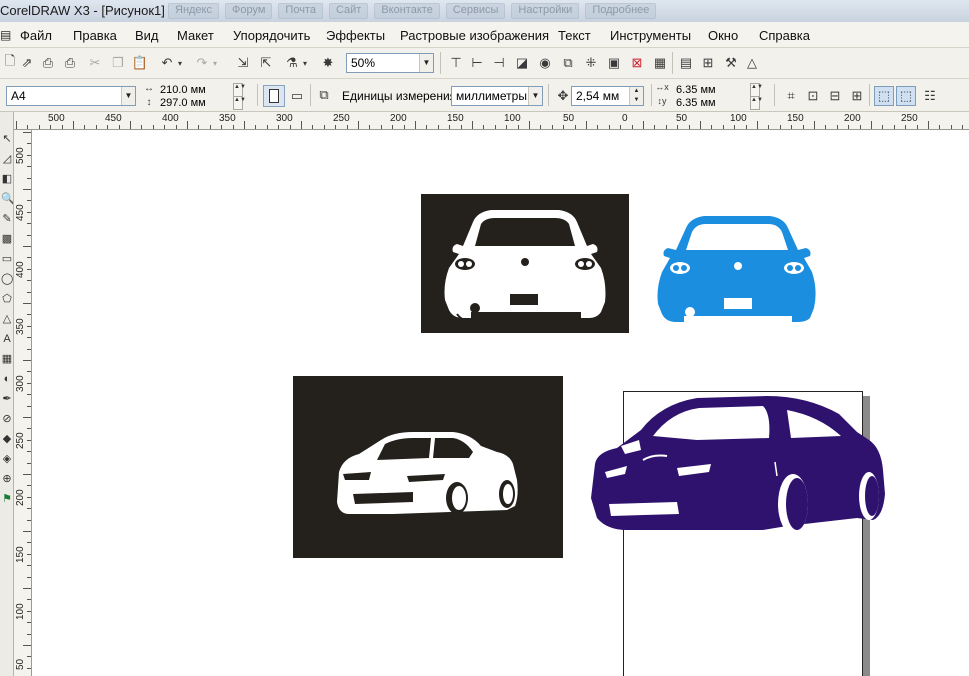 This screenshot has width=969, height=676. I want to click on clear-transform-icon: ⊠, so click(637, 63).